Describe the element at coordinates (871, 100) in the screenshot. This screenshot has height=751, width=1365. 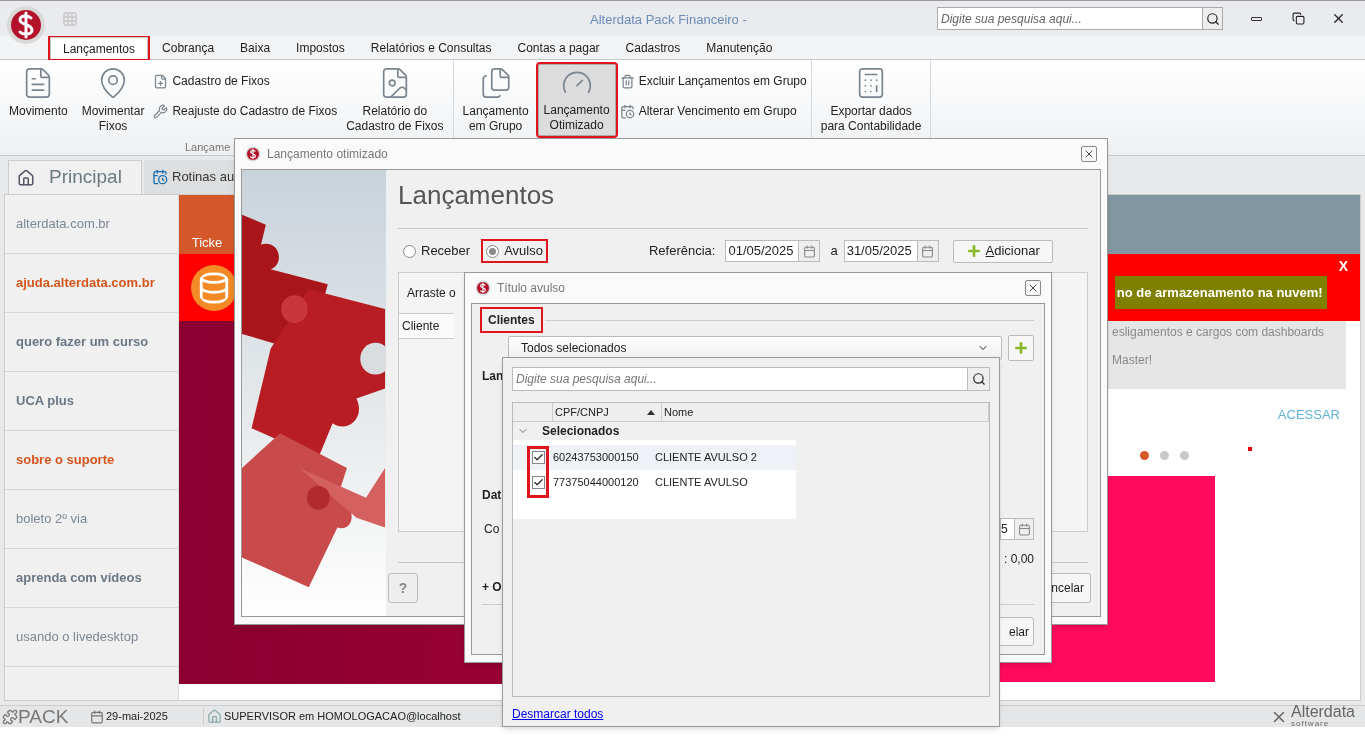
I see `ribbon-button: Exportar dados para Contabilidade` at that location.